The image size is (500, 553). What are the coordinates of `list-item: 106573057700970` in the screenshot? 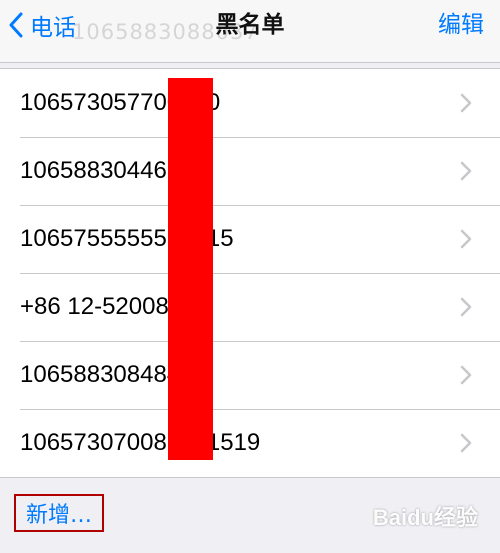 It's located at (250, 103).